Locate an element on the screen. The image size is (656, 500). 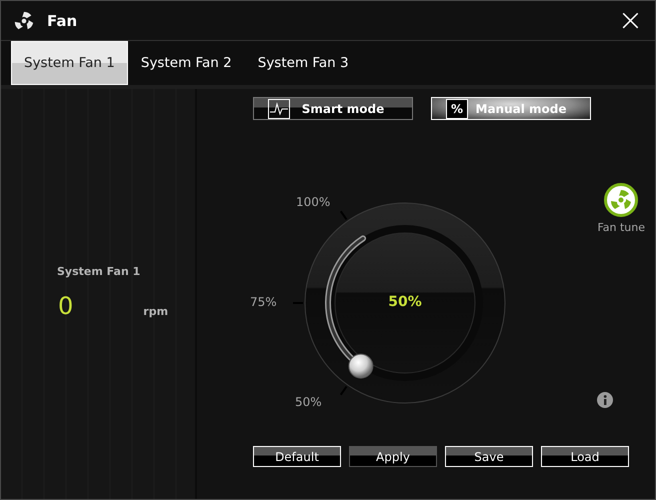
scale-label: 100% is located at coordinates (313, 202).